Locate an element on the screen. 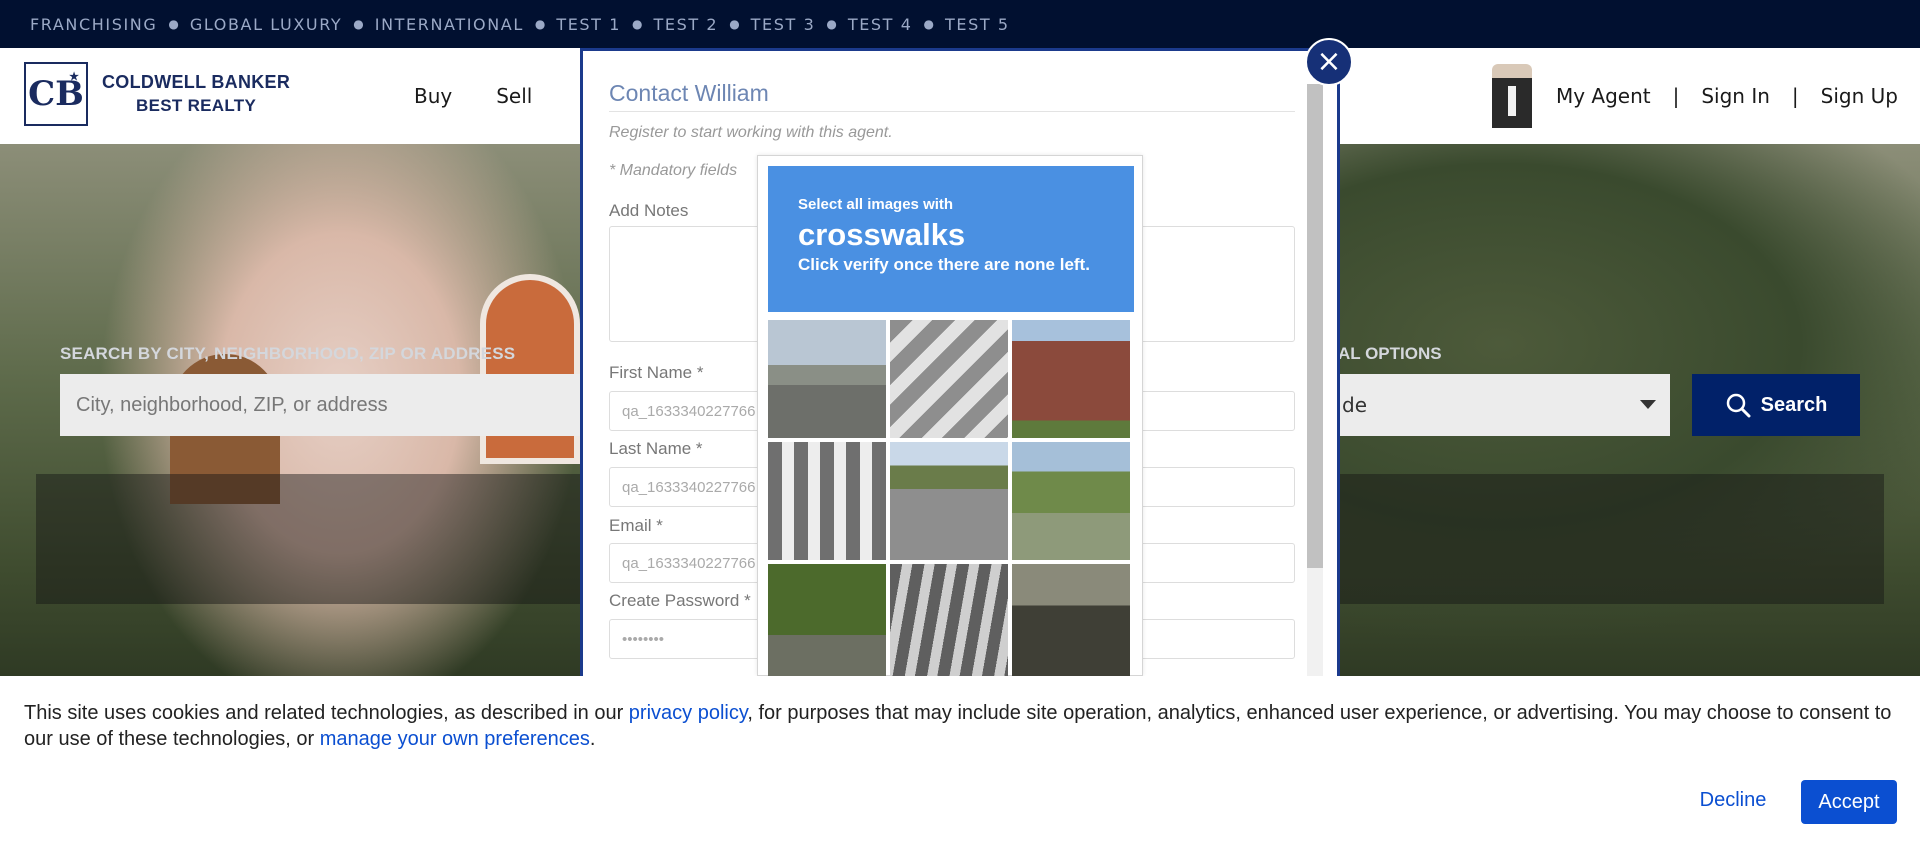 The height and width of the screenshot is (846, 1920). topbar-link-test-2: TEST 2 is located at coordinates (686, 24).